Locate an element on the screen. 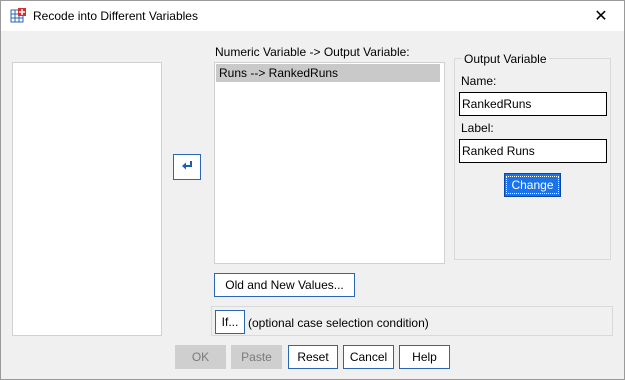 This screenshot has width=625, height=380. title-bar: Recode into Different Variables ✕ is located at coordinates (312, 16).